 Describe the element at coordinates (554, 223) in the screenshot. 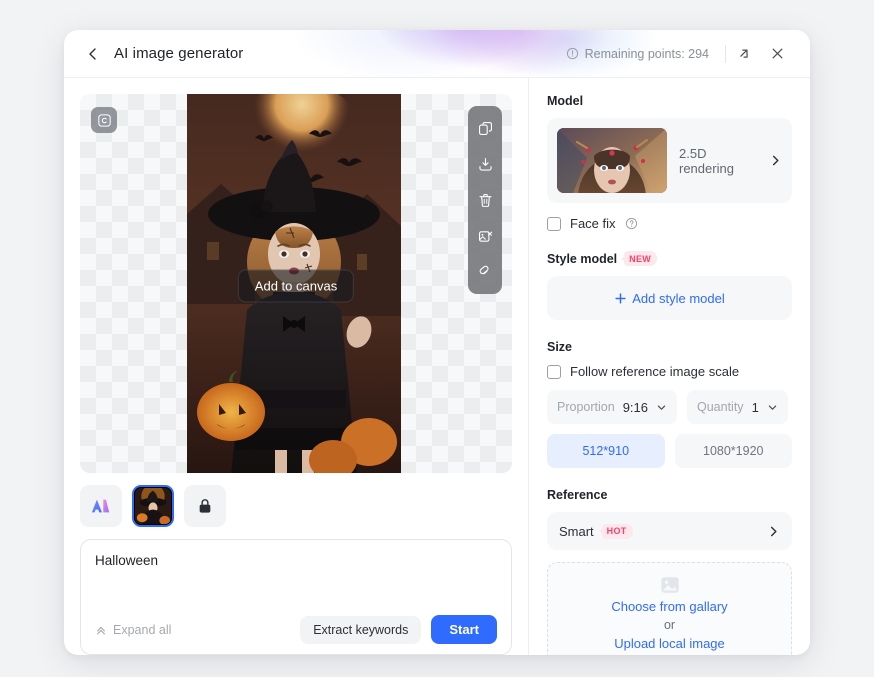

I see `face-fix-checkbox` at that location.